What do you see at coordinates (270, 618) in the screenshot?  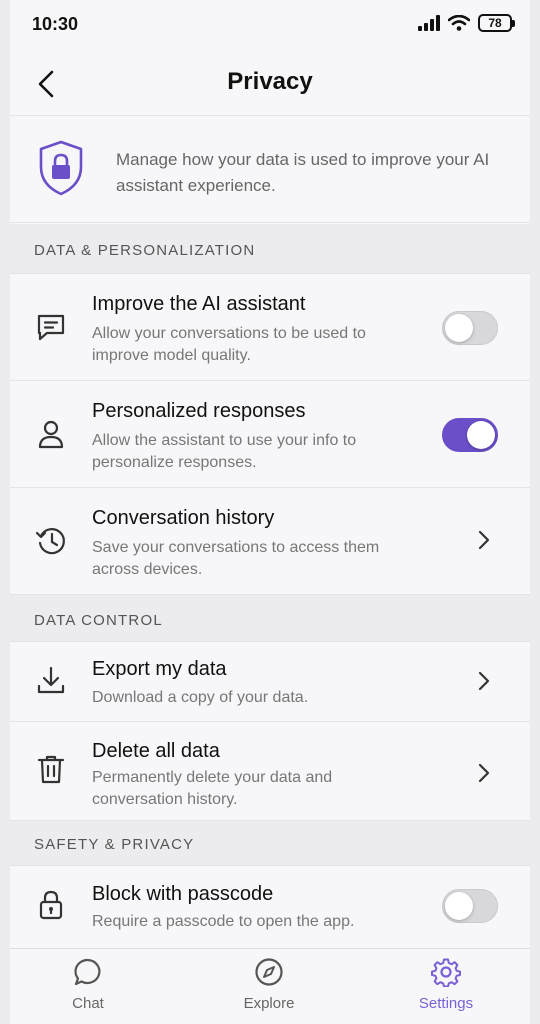 I see `section-header-data-control: DATA CONTROL` at bounding box center [270, 618].